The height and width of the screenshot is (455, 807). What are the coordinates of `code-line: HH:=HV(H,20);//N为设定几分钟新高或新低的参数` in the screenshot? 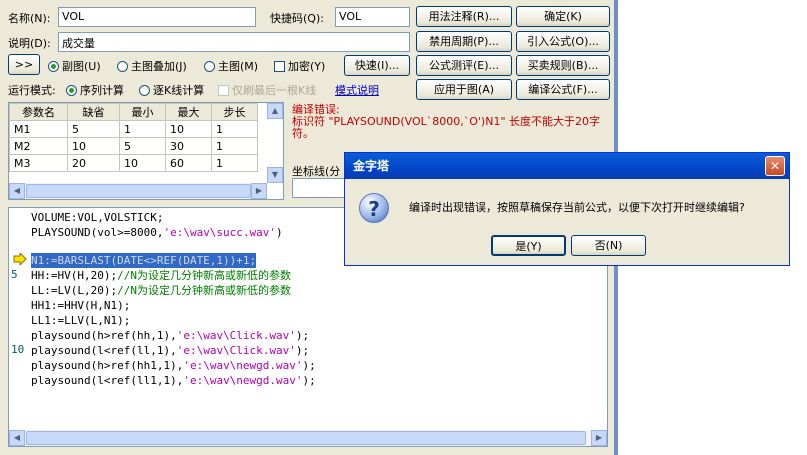 It's located at (161, 275).